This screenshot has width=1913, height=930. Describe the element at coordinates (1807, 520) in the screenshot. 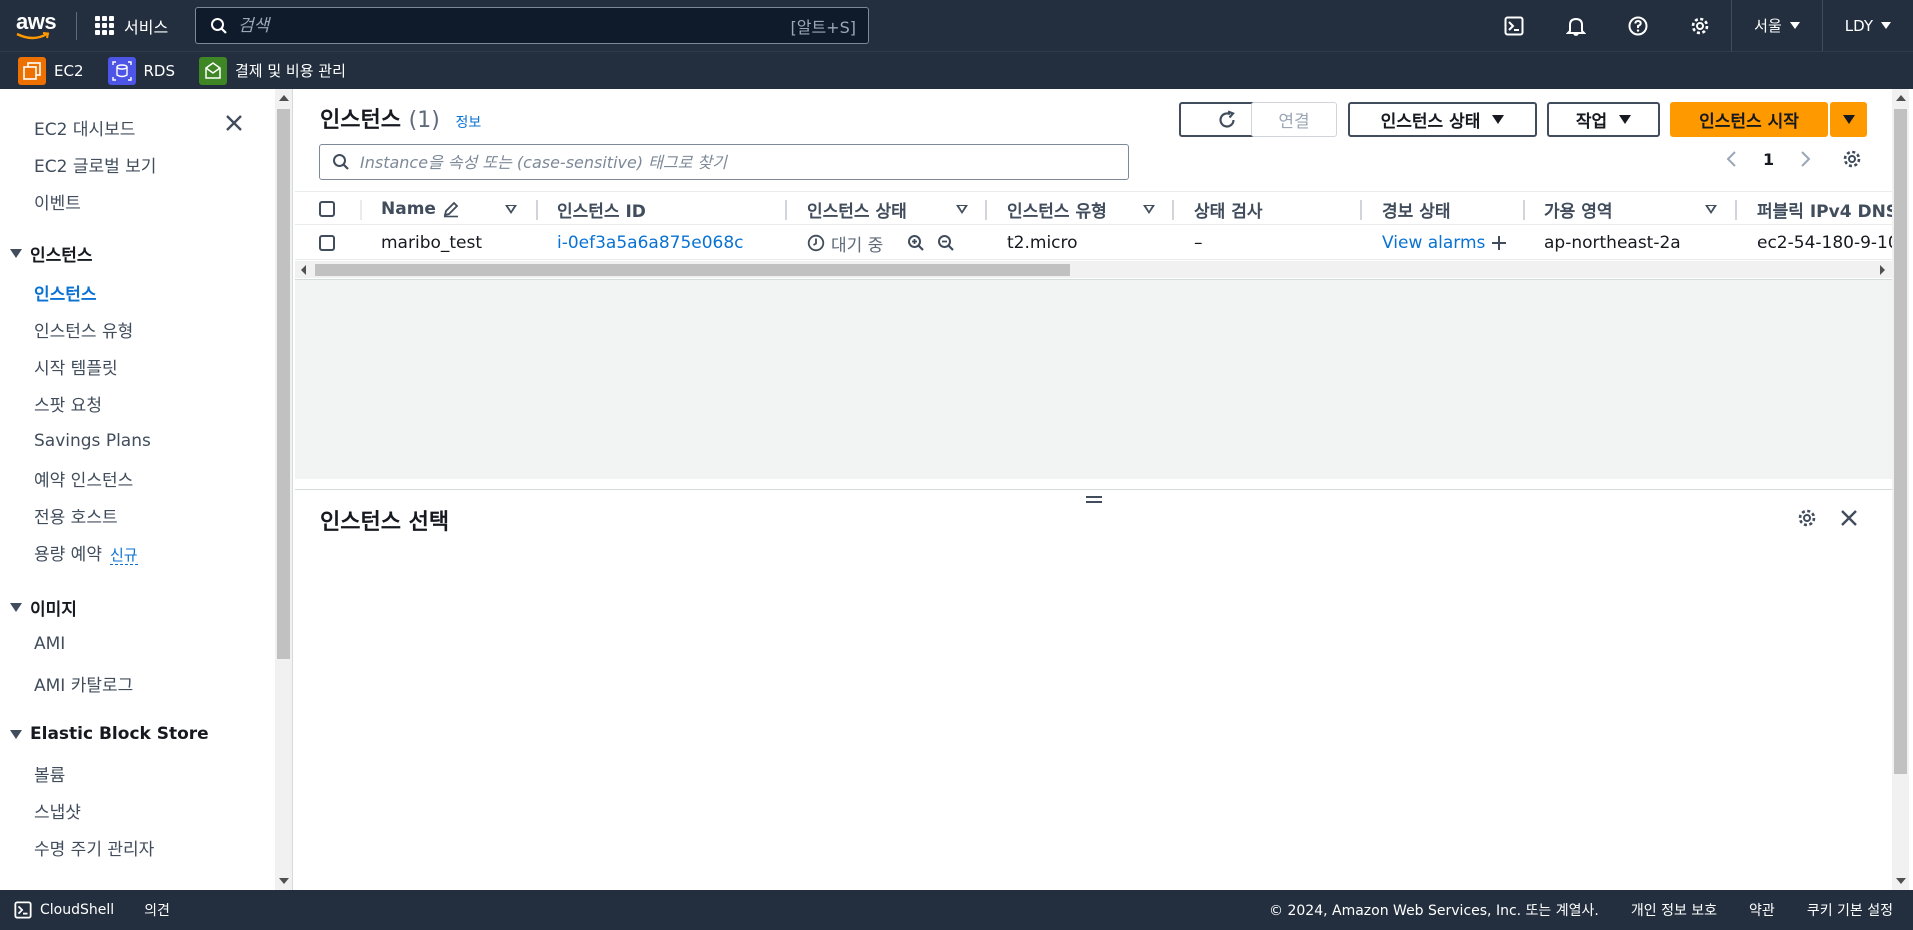

I see `split-panel-preferences-gear-icon` at that location.